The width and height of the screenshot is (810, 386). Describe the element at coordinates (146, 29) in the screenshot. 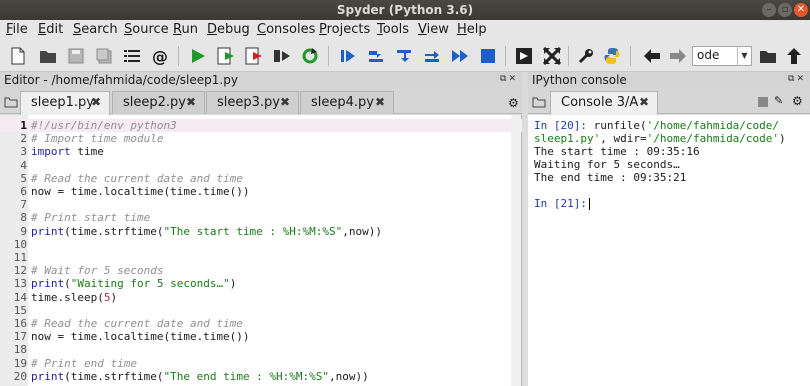

I see `menu-source: Source` at that location.